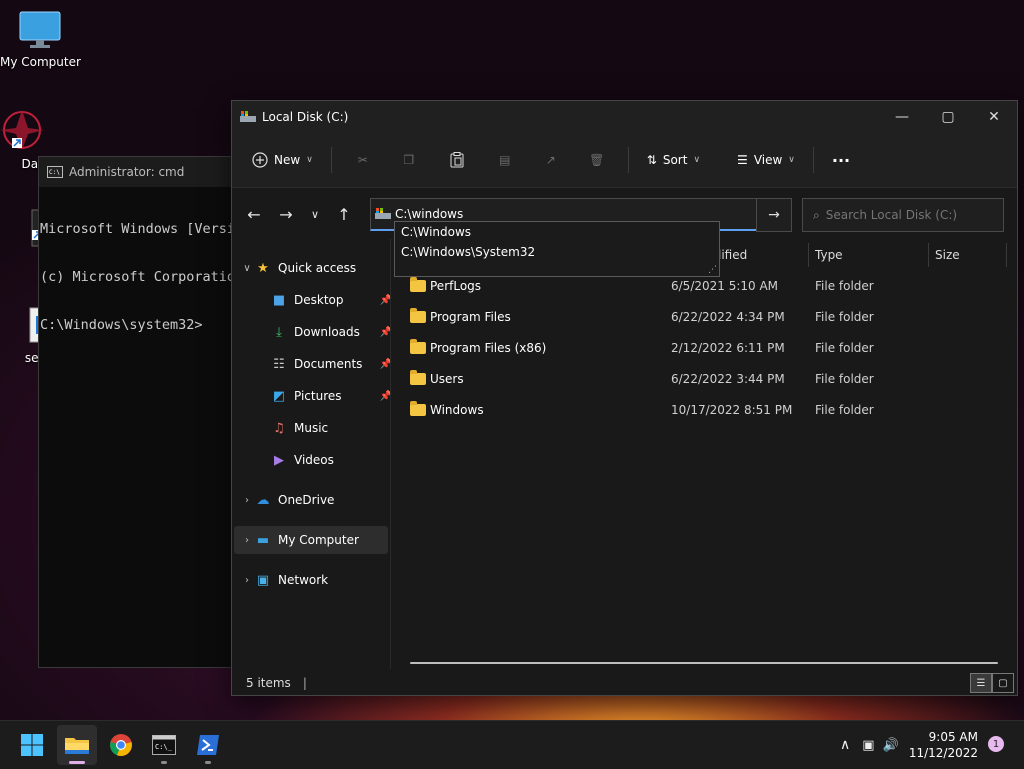  I want to click on file-name: Program Files, so click(470, 317).